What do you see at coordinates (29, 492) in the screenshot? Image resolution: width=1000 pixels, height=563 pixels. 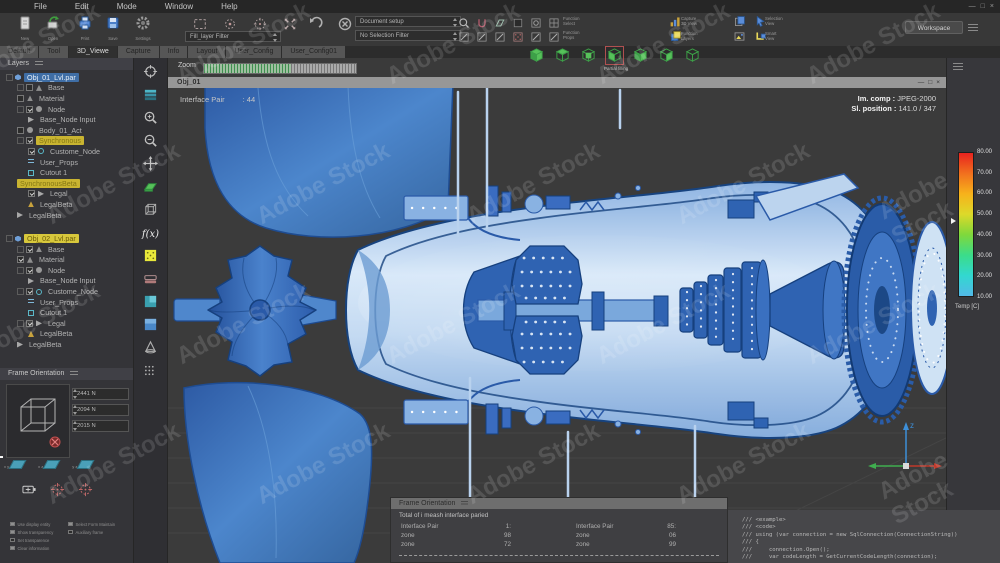 I see `battery-icon` at bounding box center [29, 492].